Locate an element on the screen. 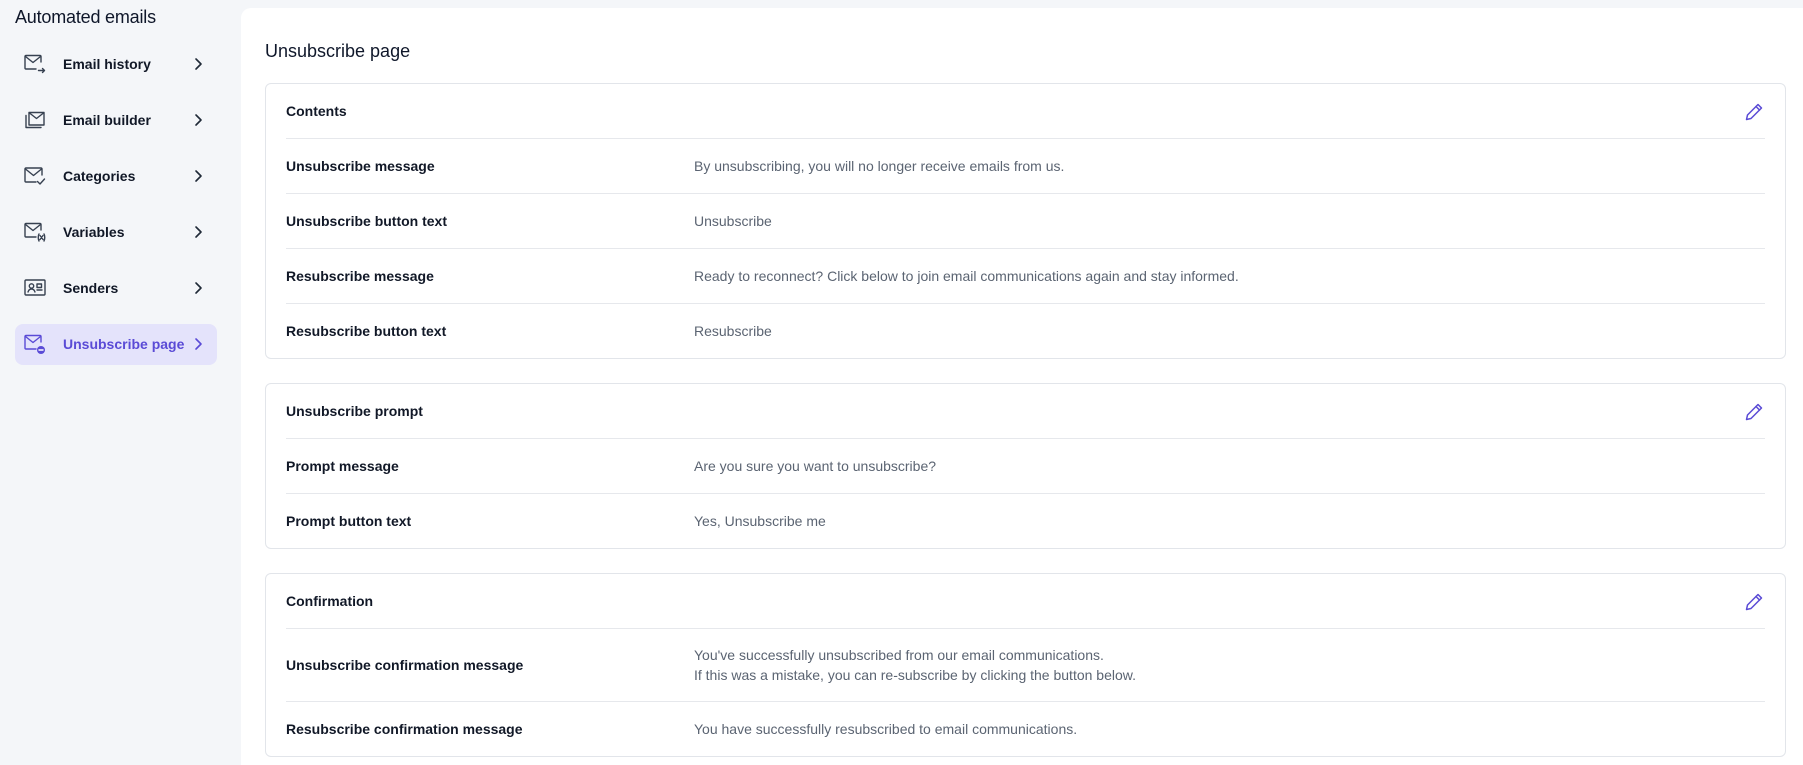  card-title: Unsubscribe prompt is located at coordinates (354, 411).